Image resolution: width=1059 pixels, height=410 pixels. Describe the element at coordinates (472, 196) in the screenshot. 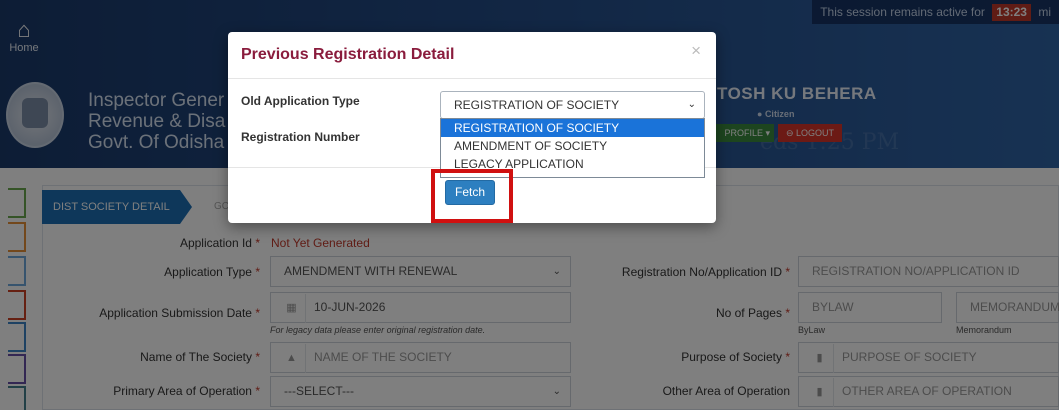

I see `fetch-highlight-box` at that location.